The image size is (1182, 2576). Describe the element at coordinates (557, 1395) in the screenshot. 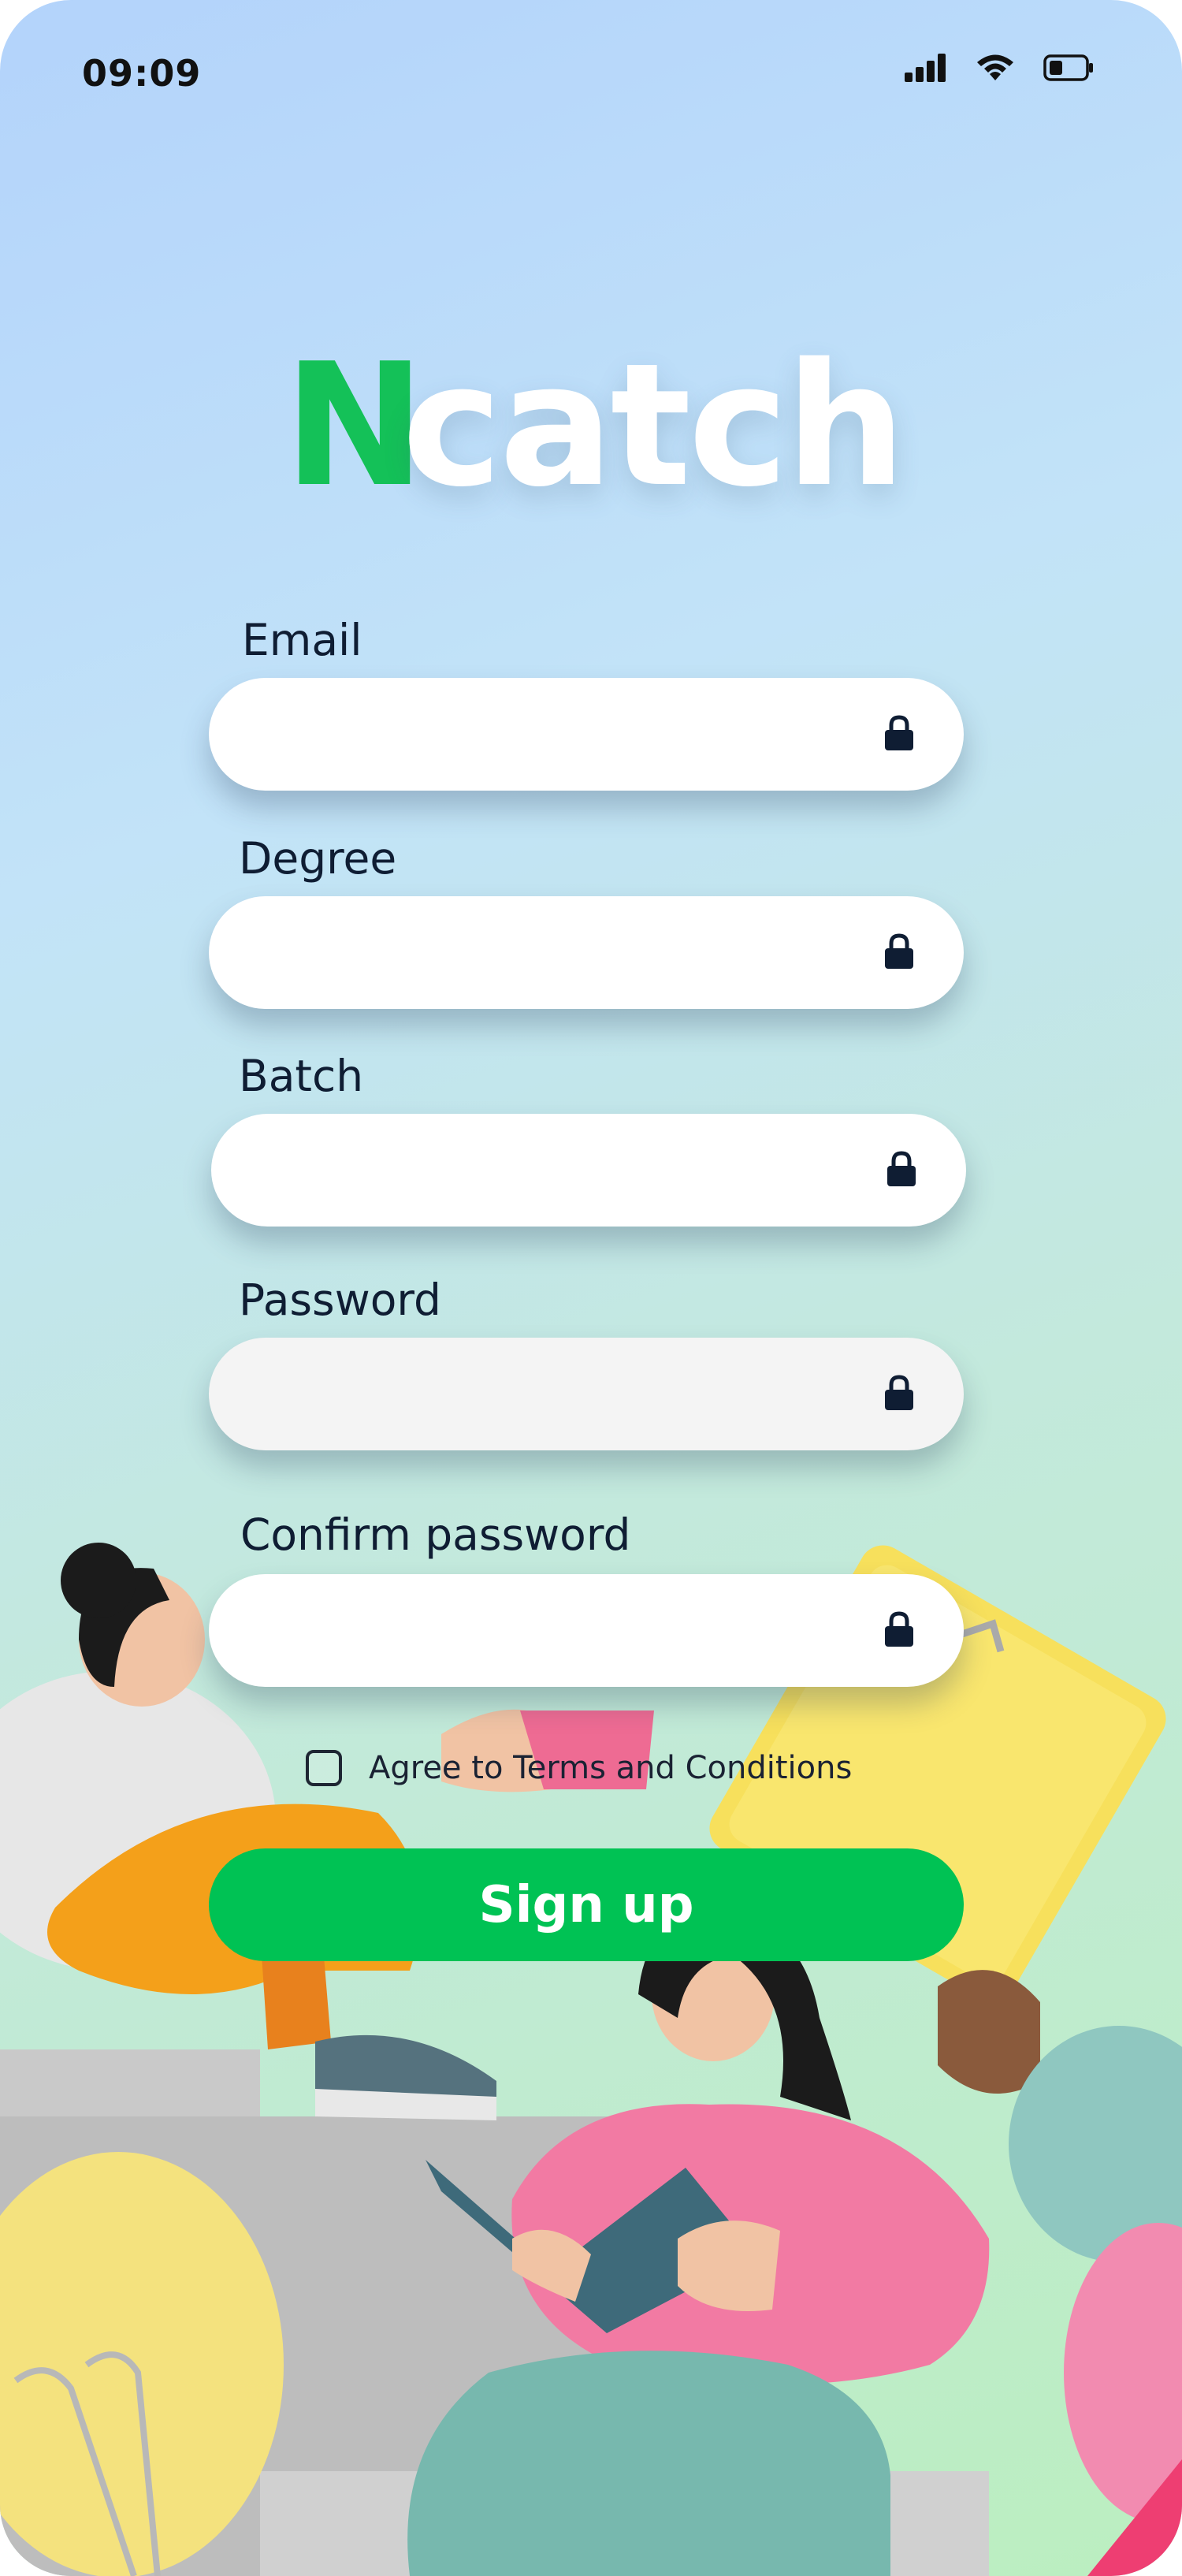

I see `password-input` at that location.